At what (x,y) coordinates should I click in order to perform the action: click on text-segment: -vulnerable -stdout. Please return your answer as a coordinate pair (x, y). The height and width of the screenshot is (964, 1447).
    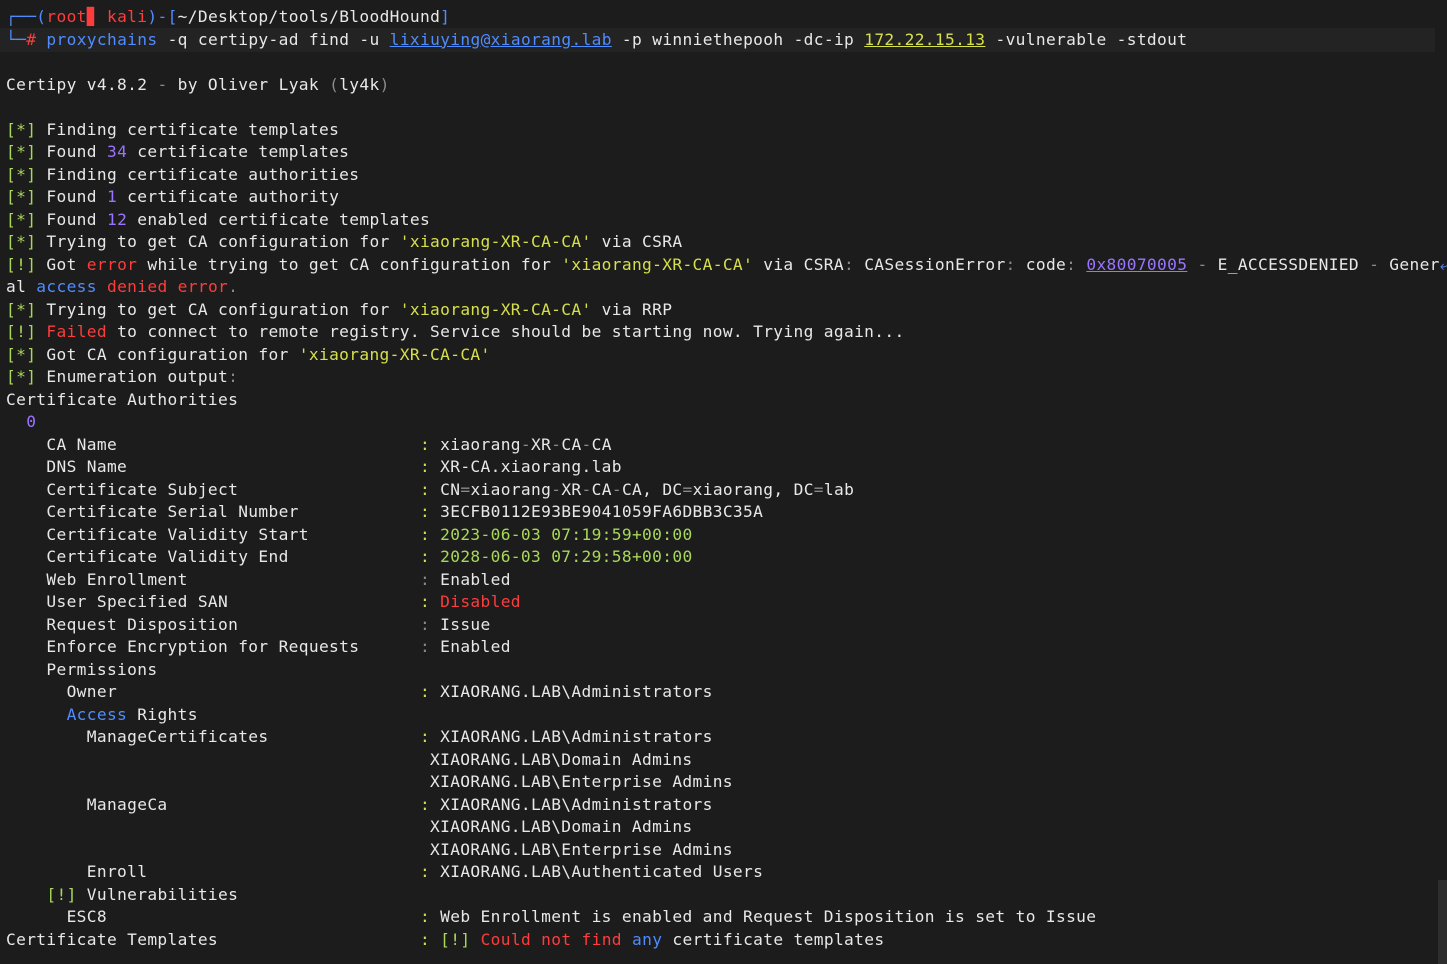
    Looking at the image, I should click on (1086, 39).